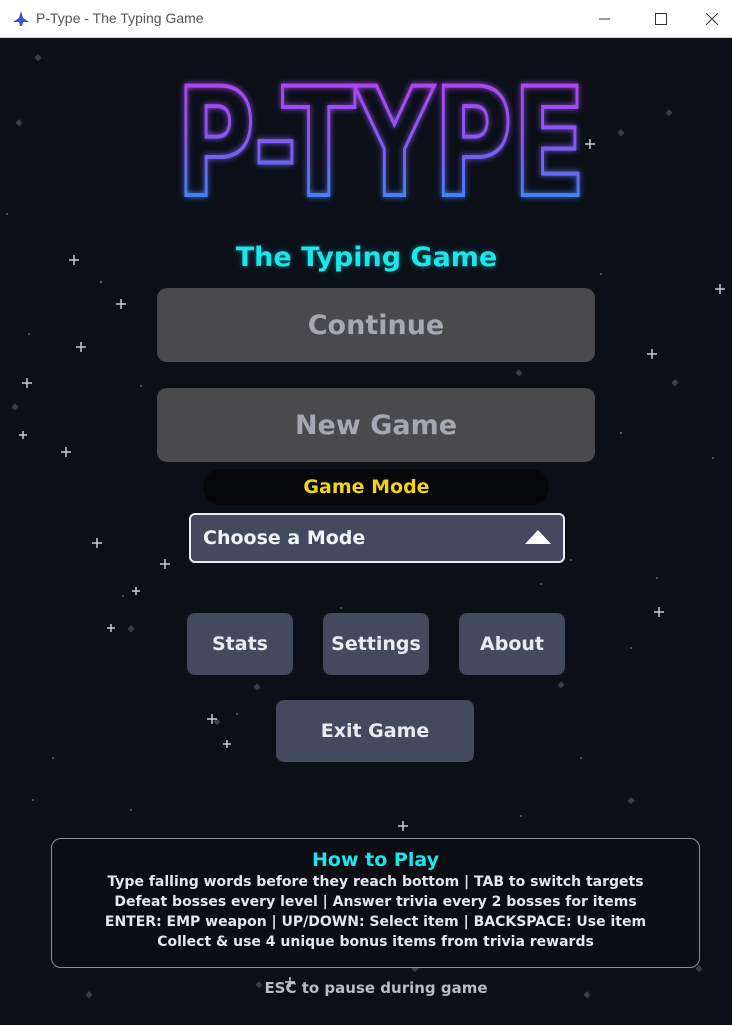 The width and height of the screenshot is (732, 1025). I want to click on close-button, so click(712, 18).